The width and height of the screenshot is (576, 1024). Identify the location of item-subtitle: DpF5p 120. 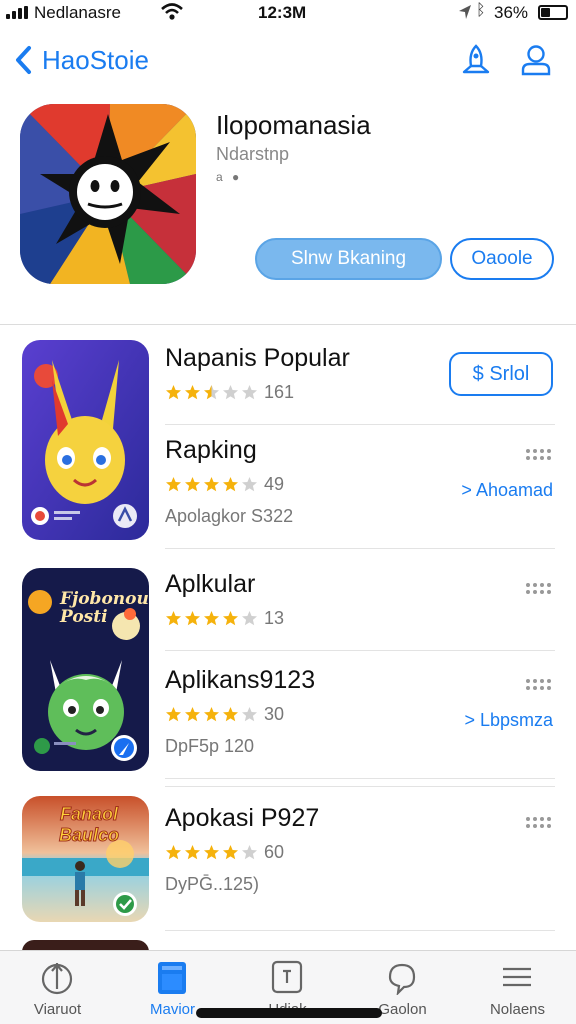
(210, 746).